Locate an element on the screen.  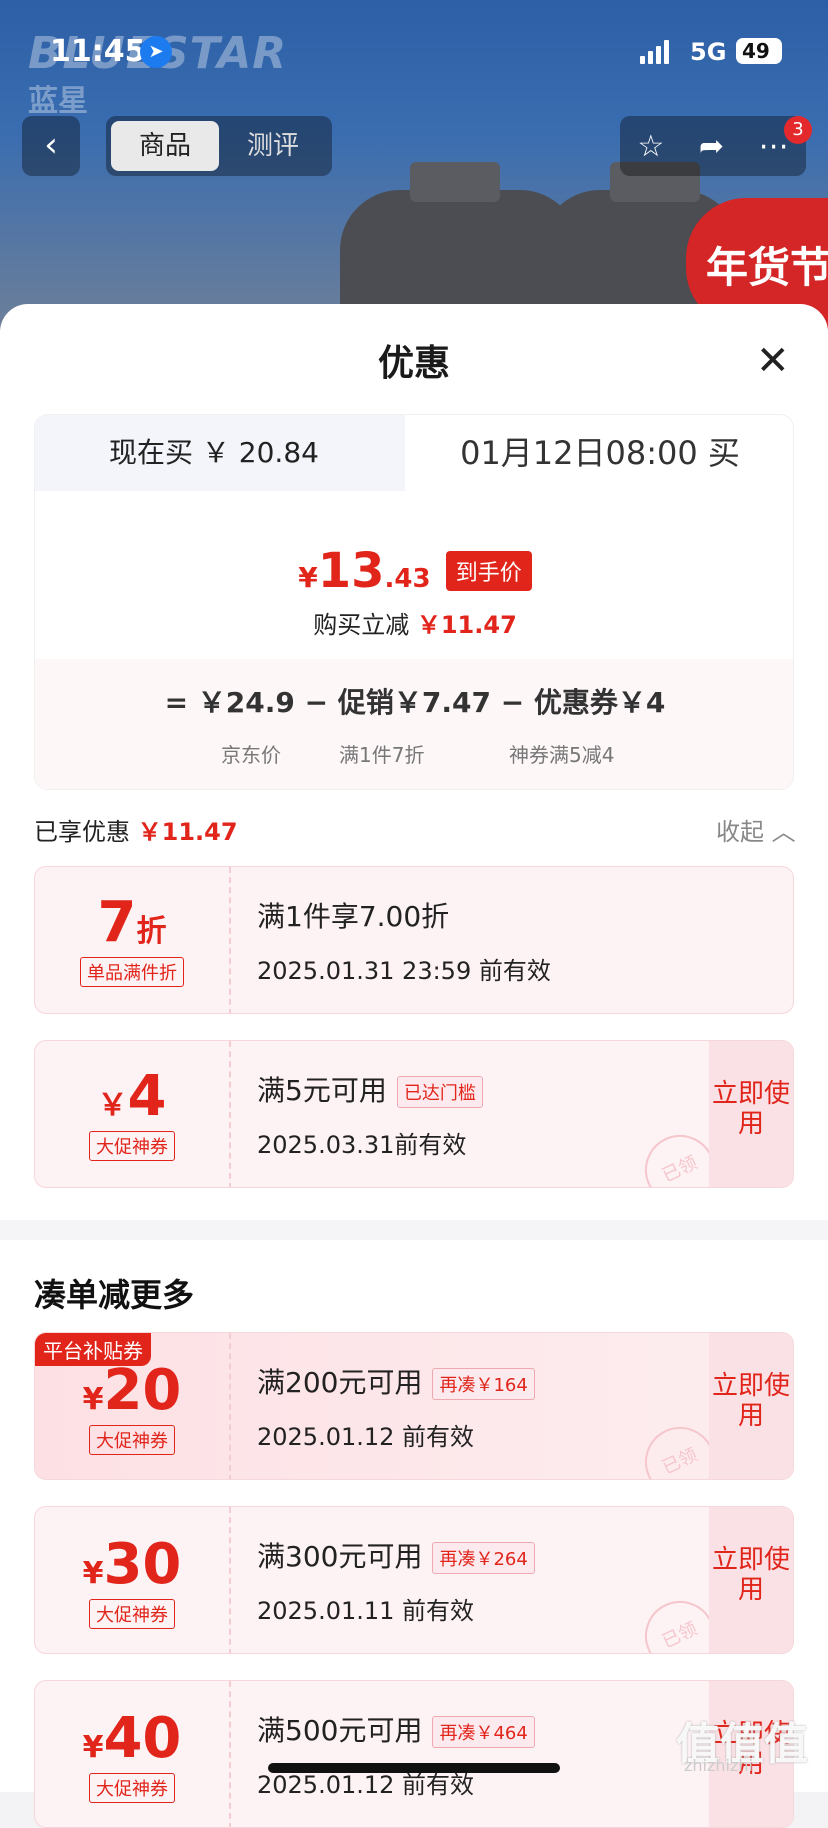
coupon-condition: 满200元可用 再凑￥164 is located at coordinates (396, 1381).